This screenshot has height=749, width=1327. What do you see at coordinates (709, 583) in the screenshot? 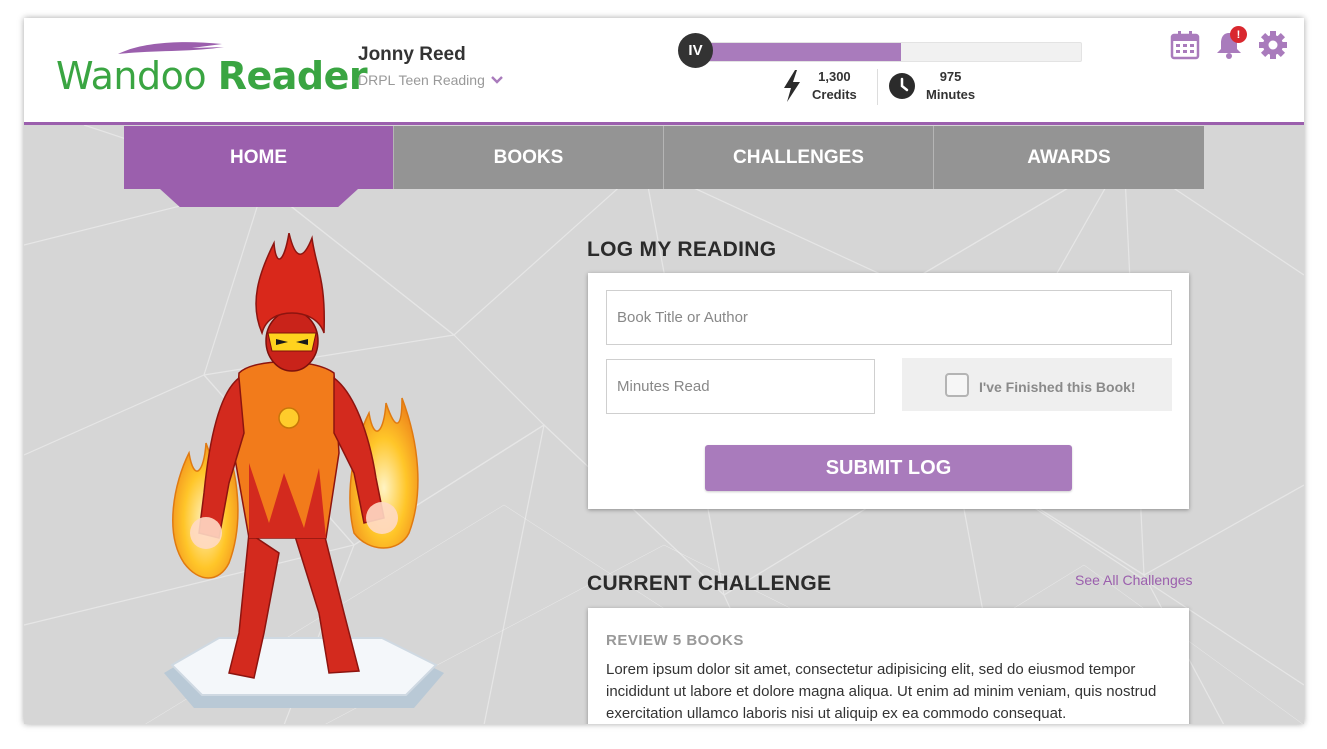
I see `current-challenge-title: CURRENT CHALLENGE` at bounding box center [709, 583].